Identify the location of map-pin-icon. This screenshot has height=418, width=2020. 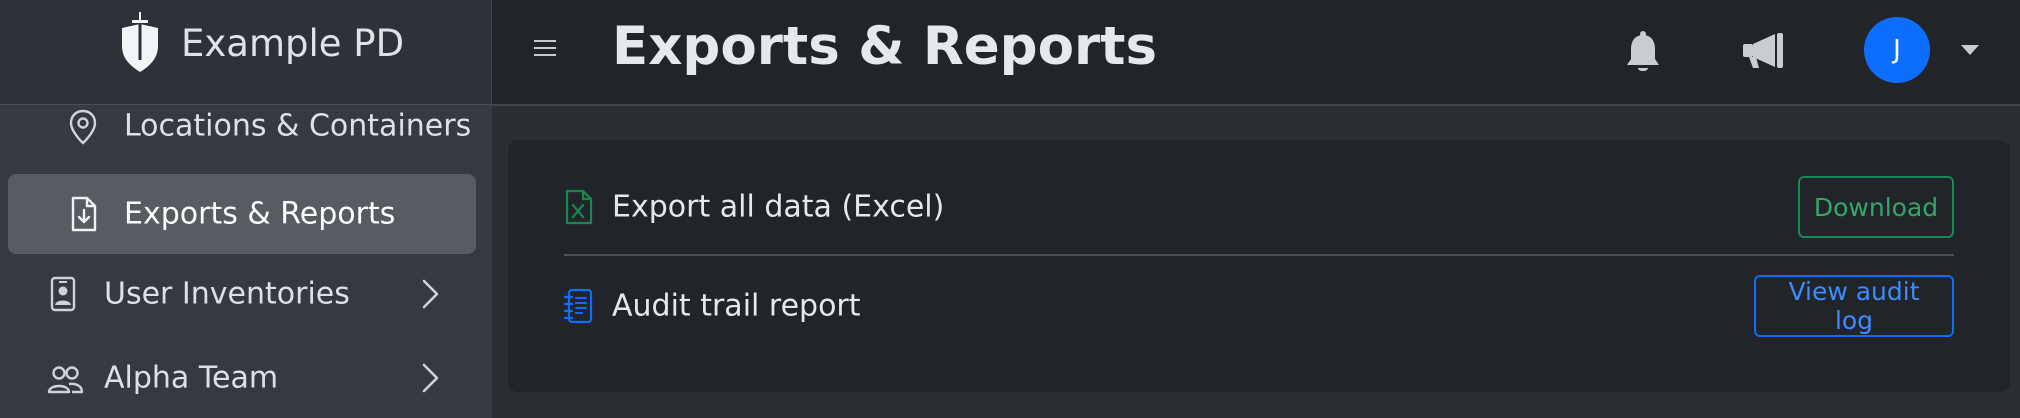
(83, 127).